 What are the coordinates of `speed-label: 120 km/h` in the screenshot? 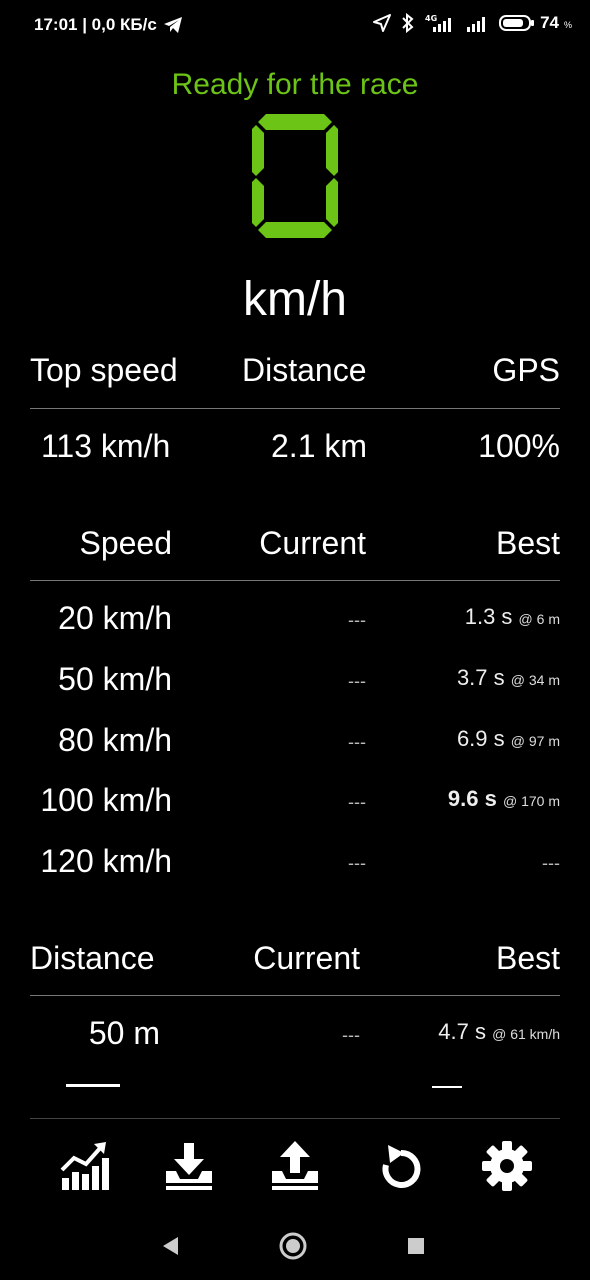 It's located at (106, 861).